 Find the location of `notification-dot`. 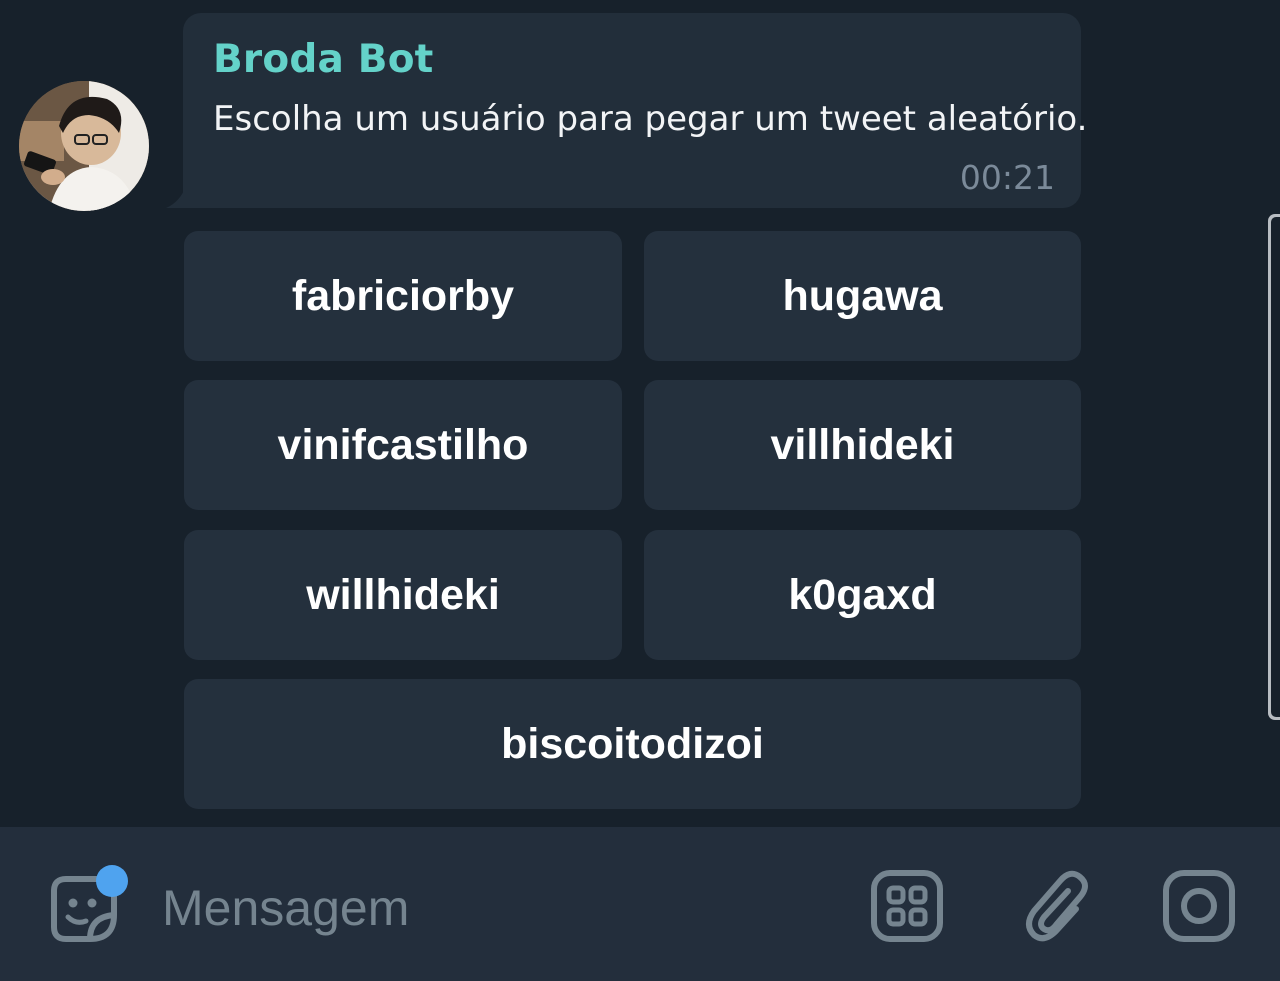

notification-dot is located at coordinates (112, 881).